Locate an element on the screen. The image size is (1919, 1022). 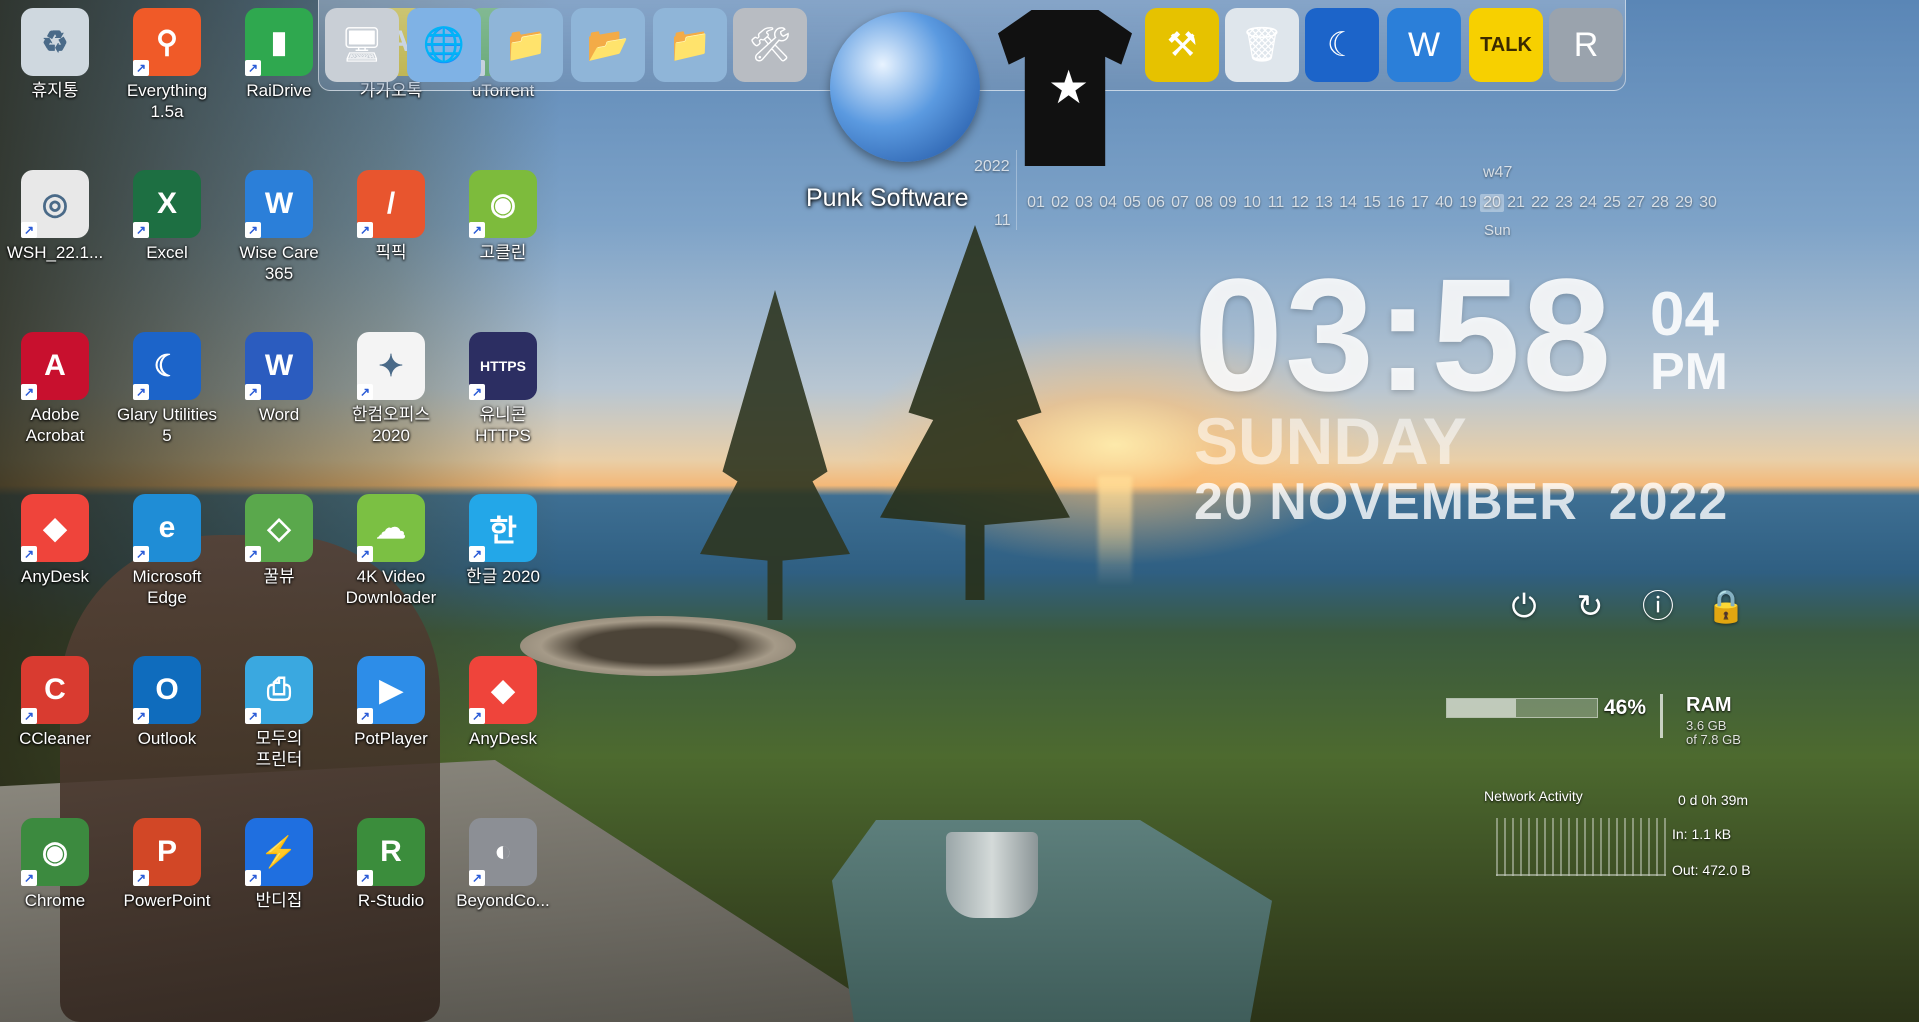
tools-icon: 🛠 is located at coordinates (770, 45).